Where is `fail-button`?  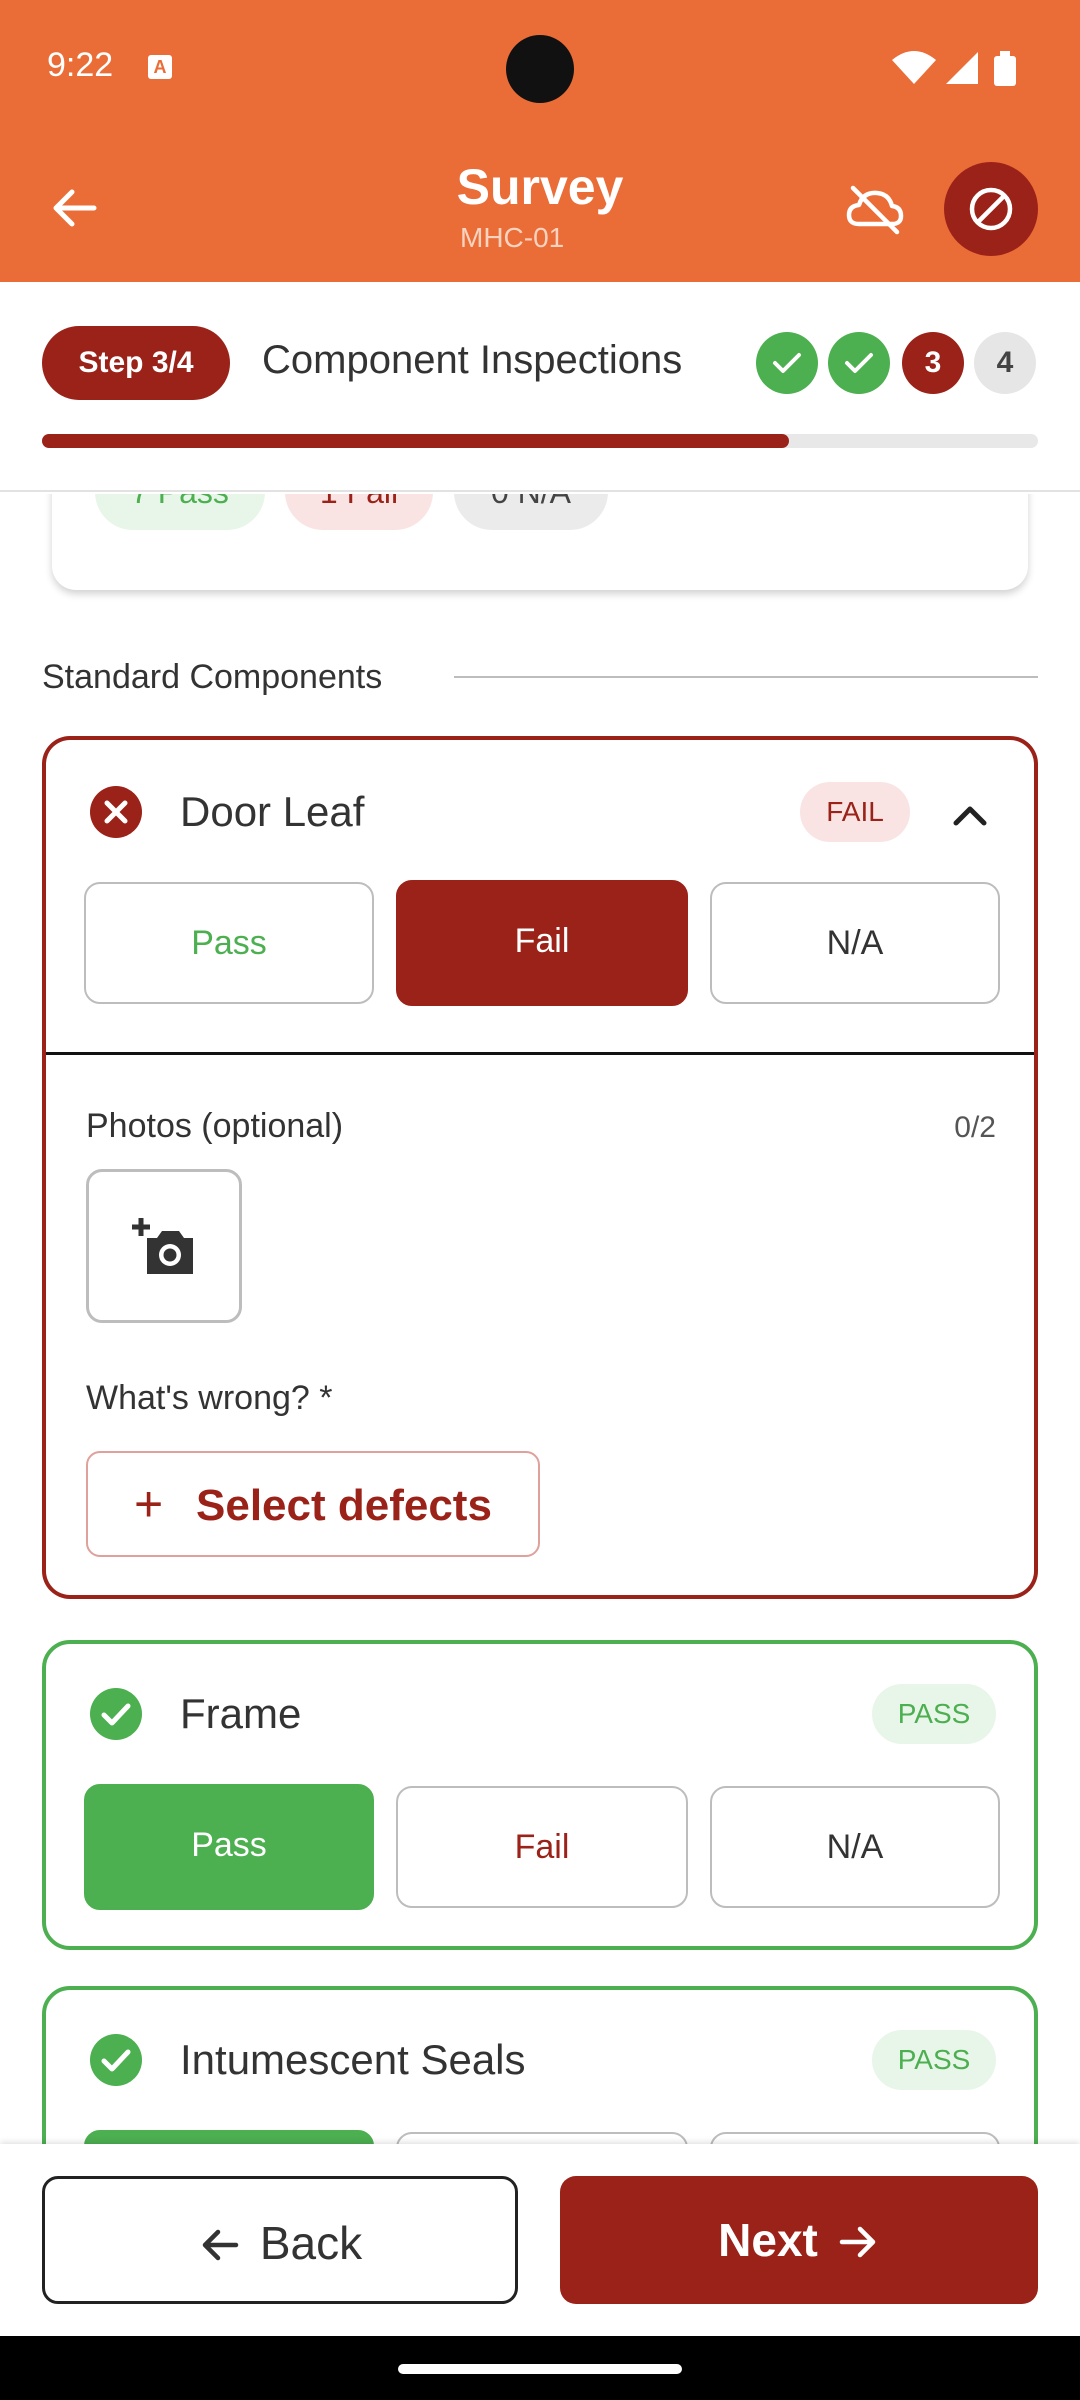
fail-button is located at coordinates (542, 2138).